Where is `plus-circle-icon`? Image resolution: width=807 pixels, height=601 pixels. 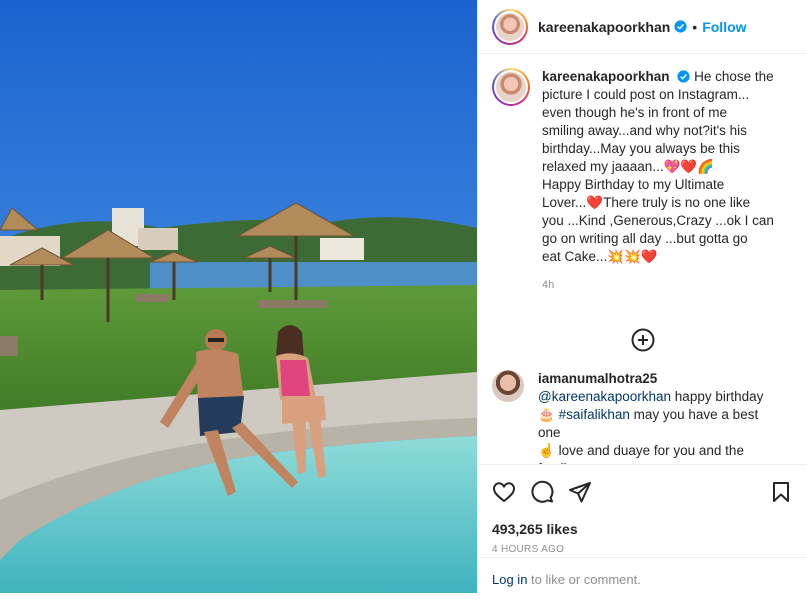 plus-circle-icon is located at coordinates (643, 340).